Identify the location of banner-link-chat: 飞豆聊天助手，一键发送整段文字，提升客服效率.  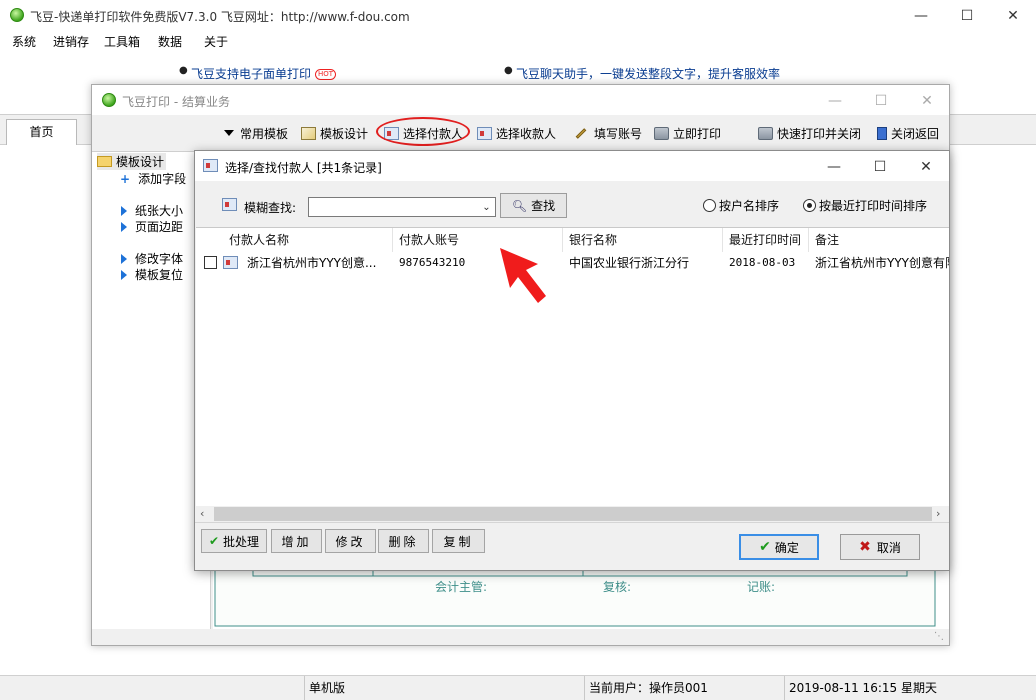
(648, 73).